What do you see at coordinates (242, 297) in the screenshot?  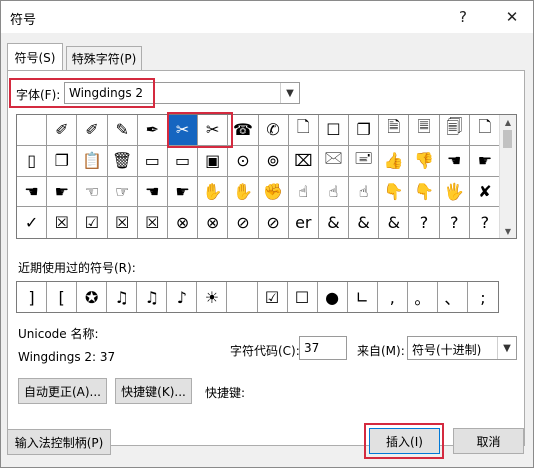 I see `recent-symbol-cell` at bounding box center [242, 297].